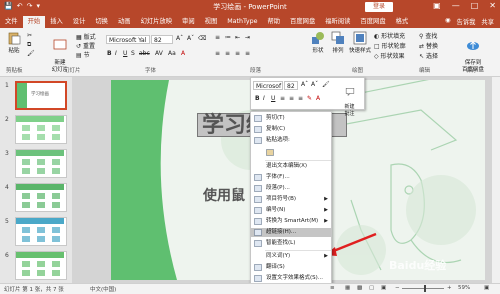 The width and height of the screenshot is (500, 294). What do you see at coordinates (247, 53) in the screenshot?
I see `justify-icon: ≡` at bounding box center [247, 53].